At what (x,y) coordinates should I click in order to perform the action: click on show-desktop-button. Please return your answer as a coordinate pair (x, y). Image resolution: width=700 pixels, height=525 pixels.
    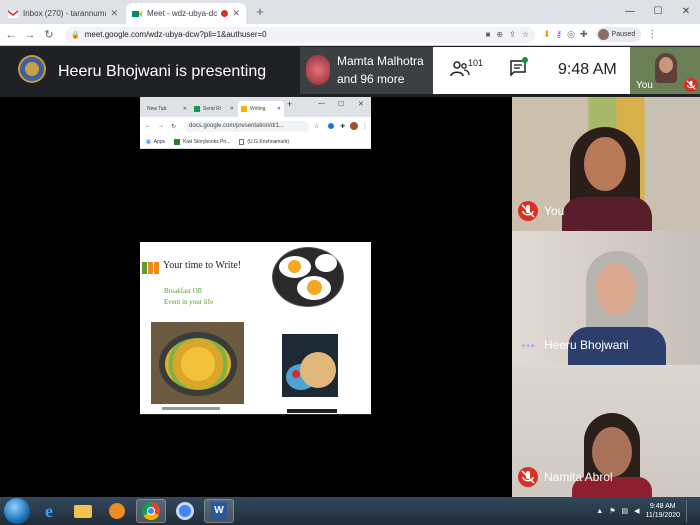
    Looking at the image, I should click on (690, 511).